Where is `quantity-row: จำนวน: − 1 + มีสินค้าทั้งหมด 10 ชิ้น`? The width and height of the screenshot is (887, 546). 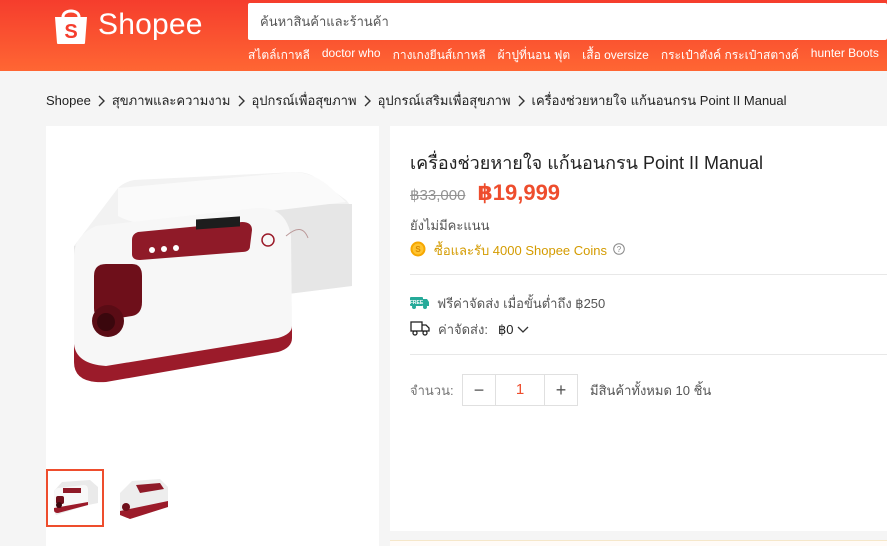
quantity-row: จำนวน: − 1 + มีสินค้าทั้งหมด 10 ชิ้น is located at coordinates (560, 390).